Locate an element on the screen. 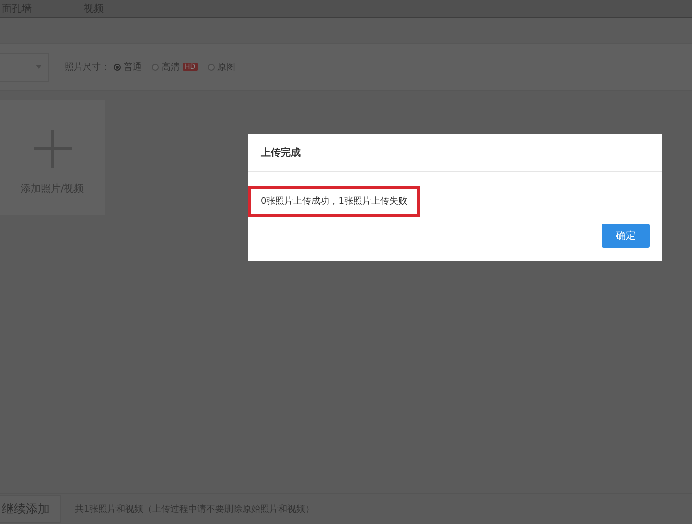  message-text: 0张照片上传成功，1张照片上传失败 is located at coordinates (334, 201).